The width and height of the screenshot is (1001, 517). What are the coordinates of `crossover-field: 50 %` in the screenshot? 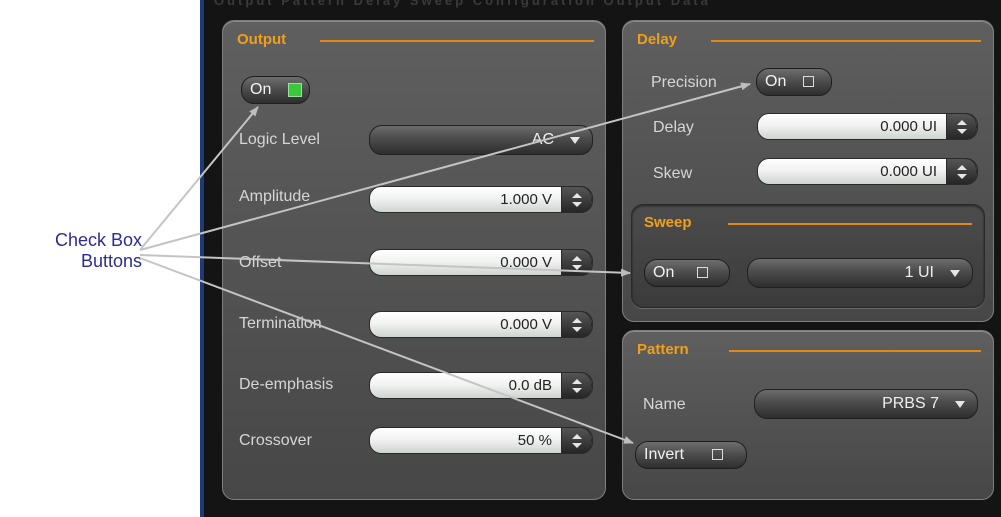 It's located at (481, 440).